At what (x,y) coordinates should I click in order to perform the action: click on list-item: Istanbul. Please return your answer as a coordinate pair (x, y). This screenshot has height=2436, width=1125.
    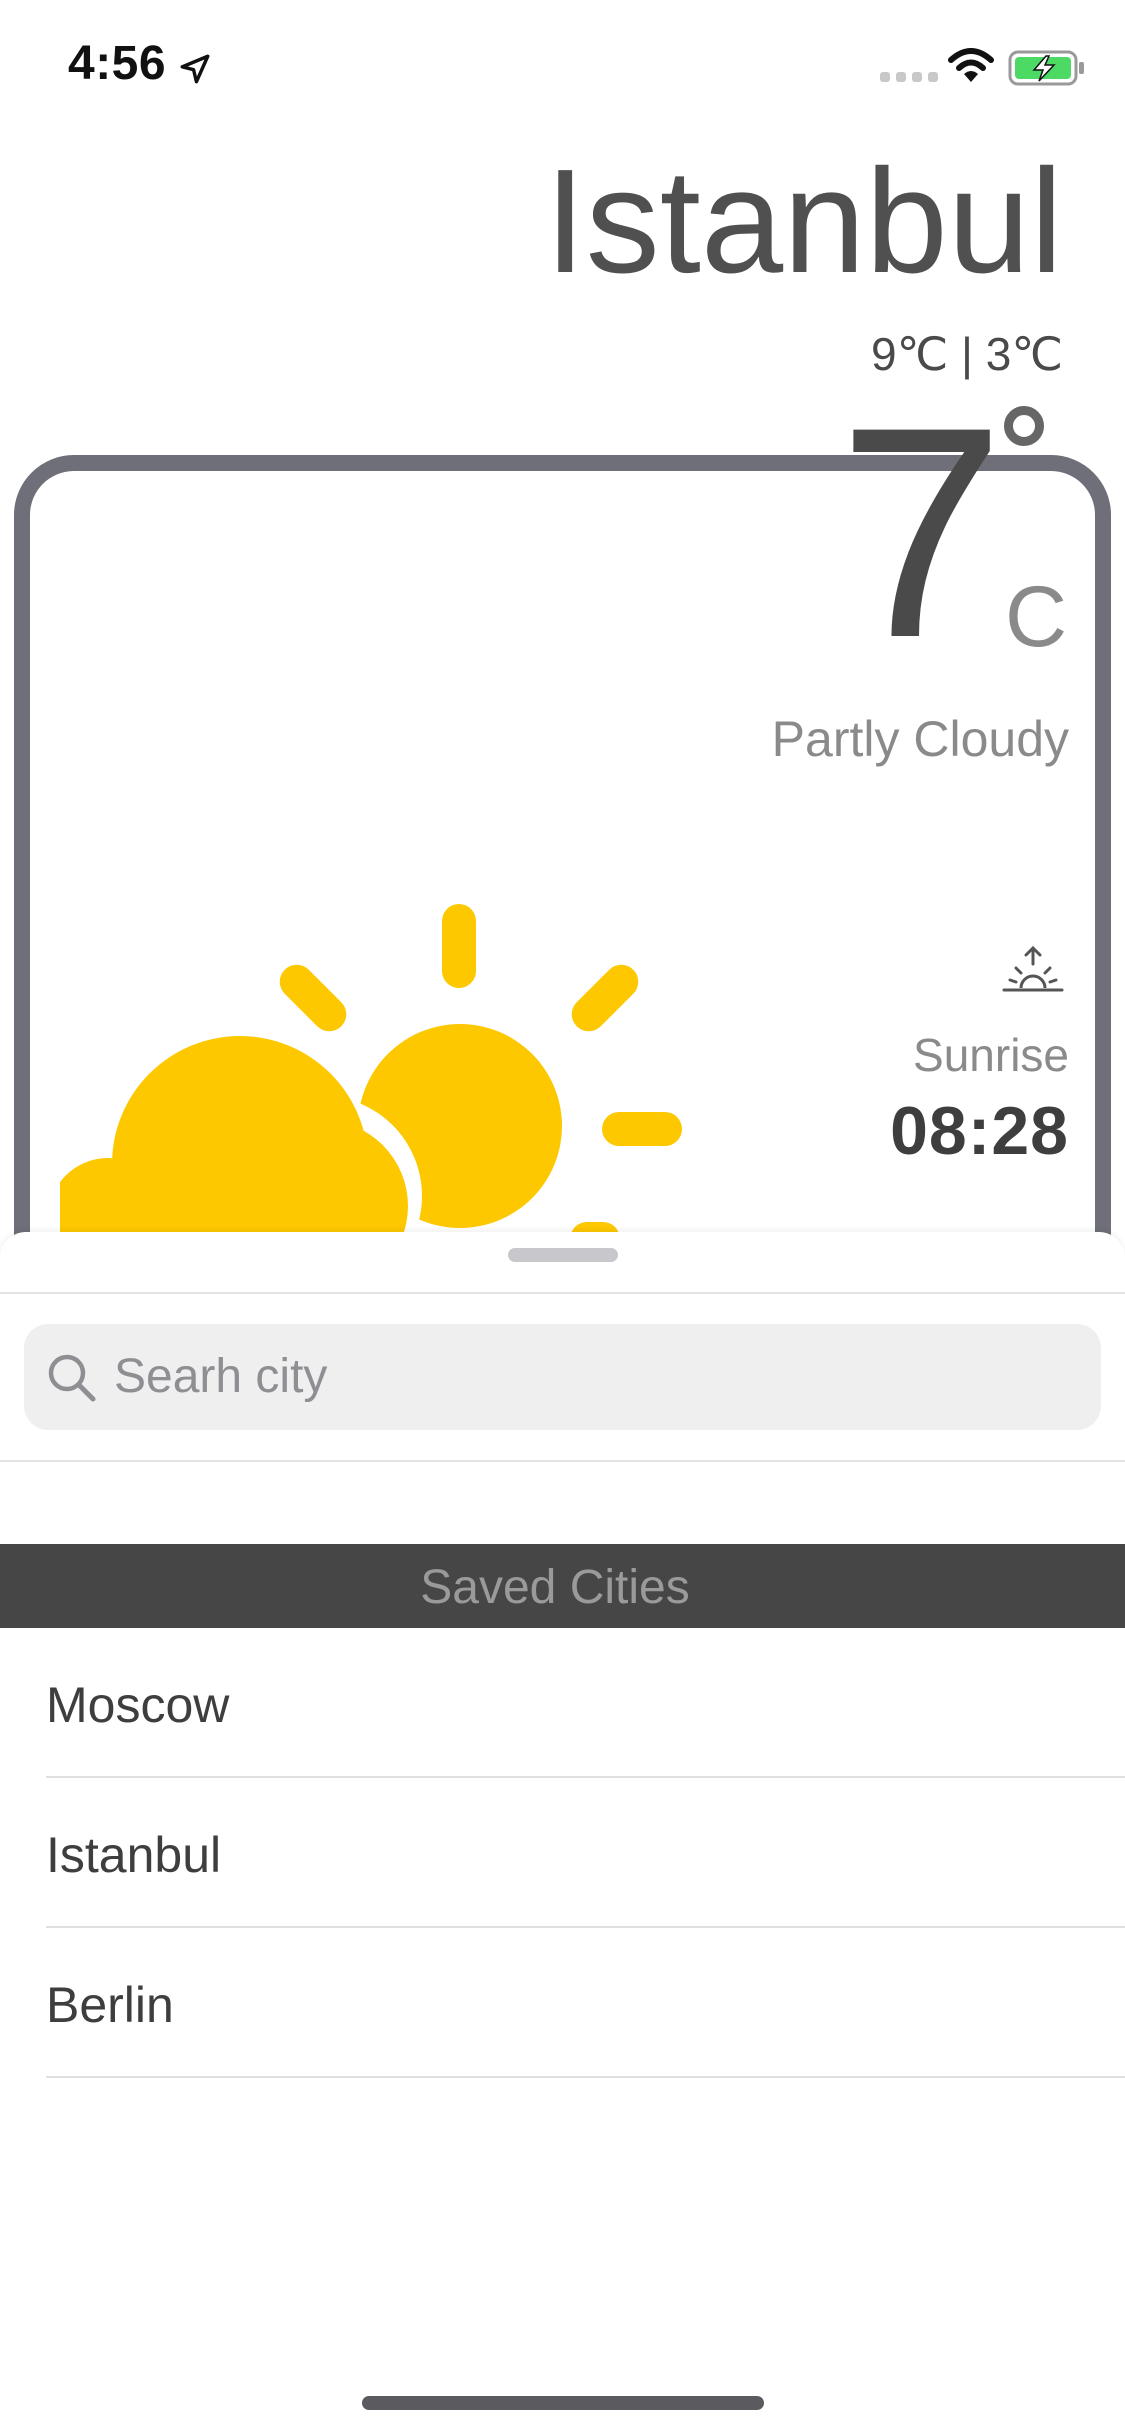
    Looking at the image, I should click on (562, 1853).